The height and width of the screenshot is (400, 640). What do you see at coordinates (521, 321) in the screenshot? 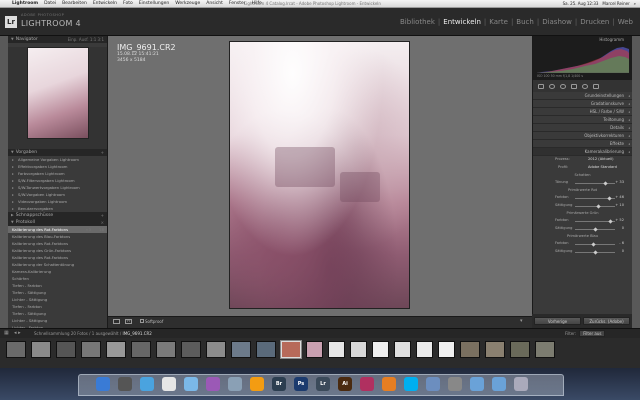
I see `toolbar-menu-icon: ▾` at bounding box center [521, 321].